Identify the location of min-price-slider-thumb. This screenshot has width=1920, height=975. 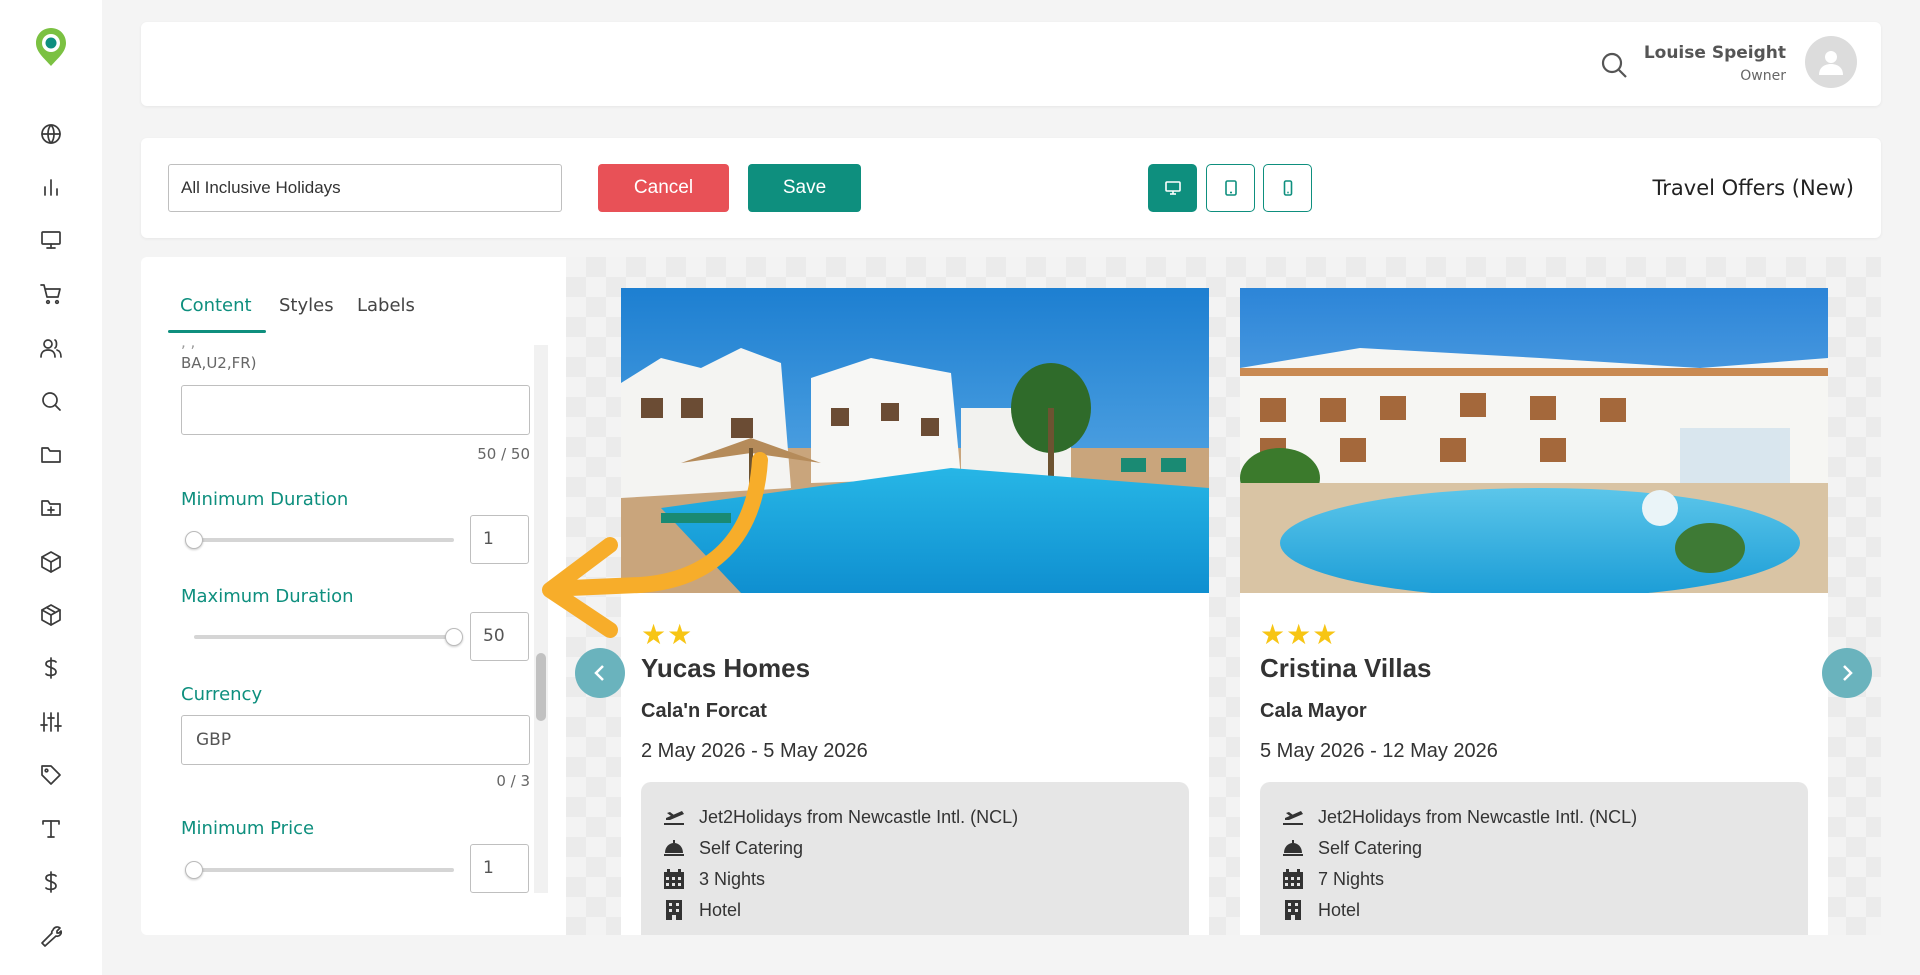
(194, 870).